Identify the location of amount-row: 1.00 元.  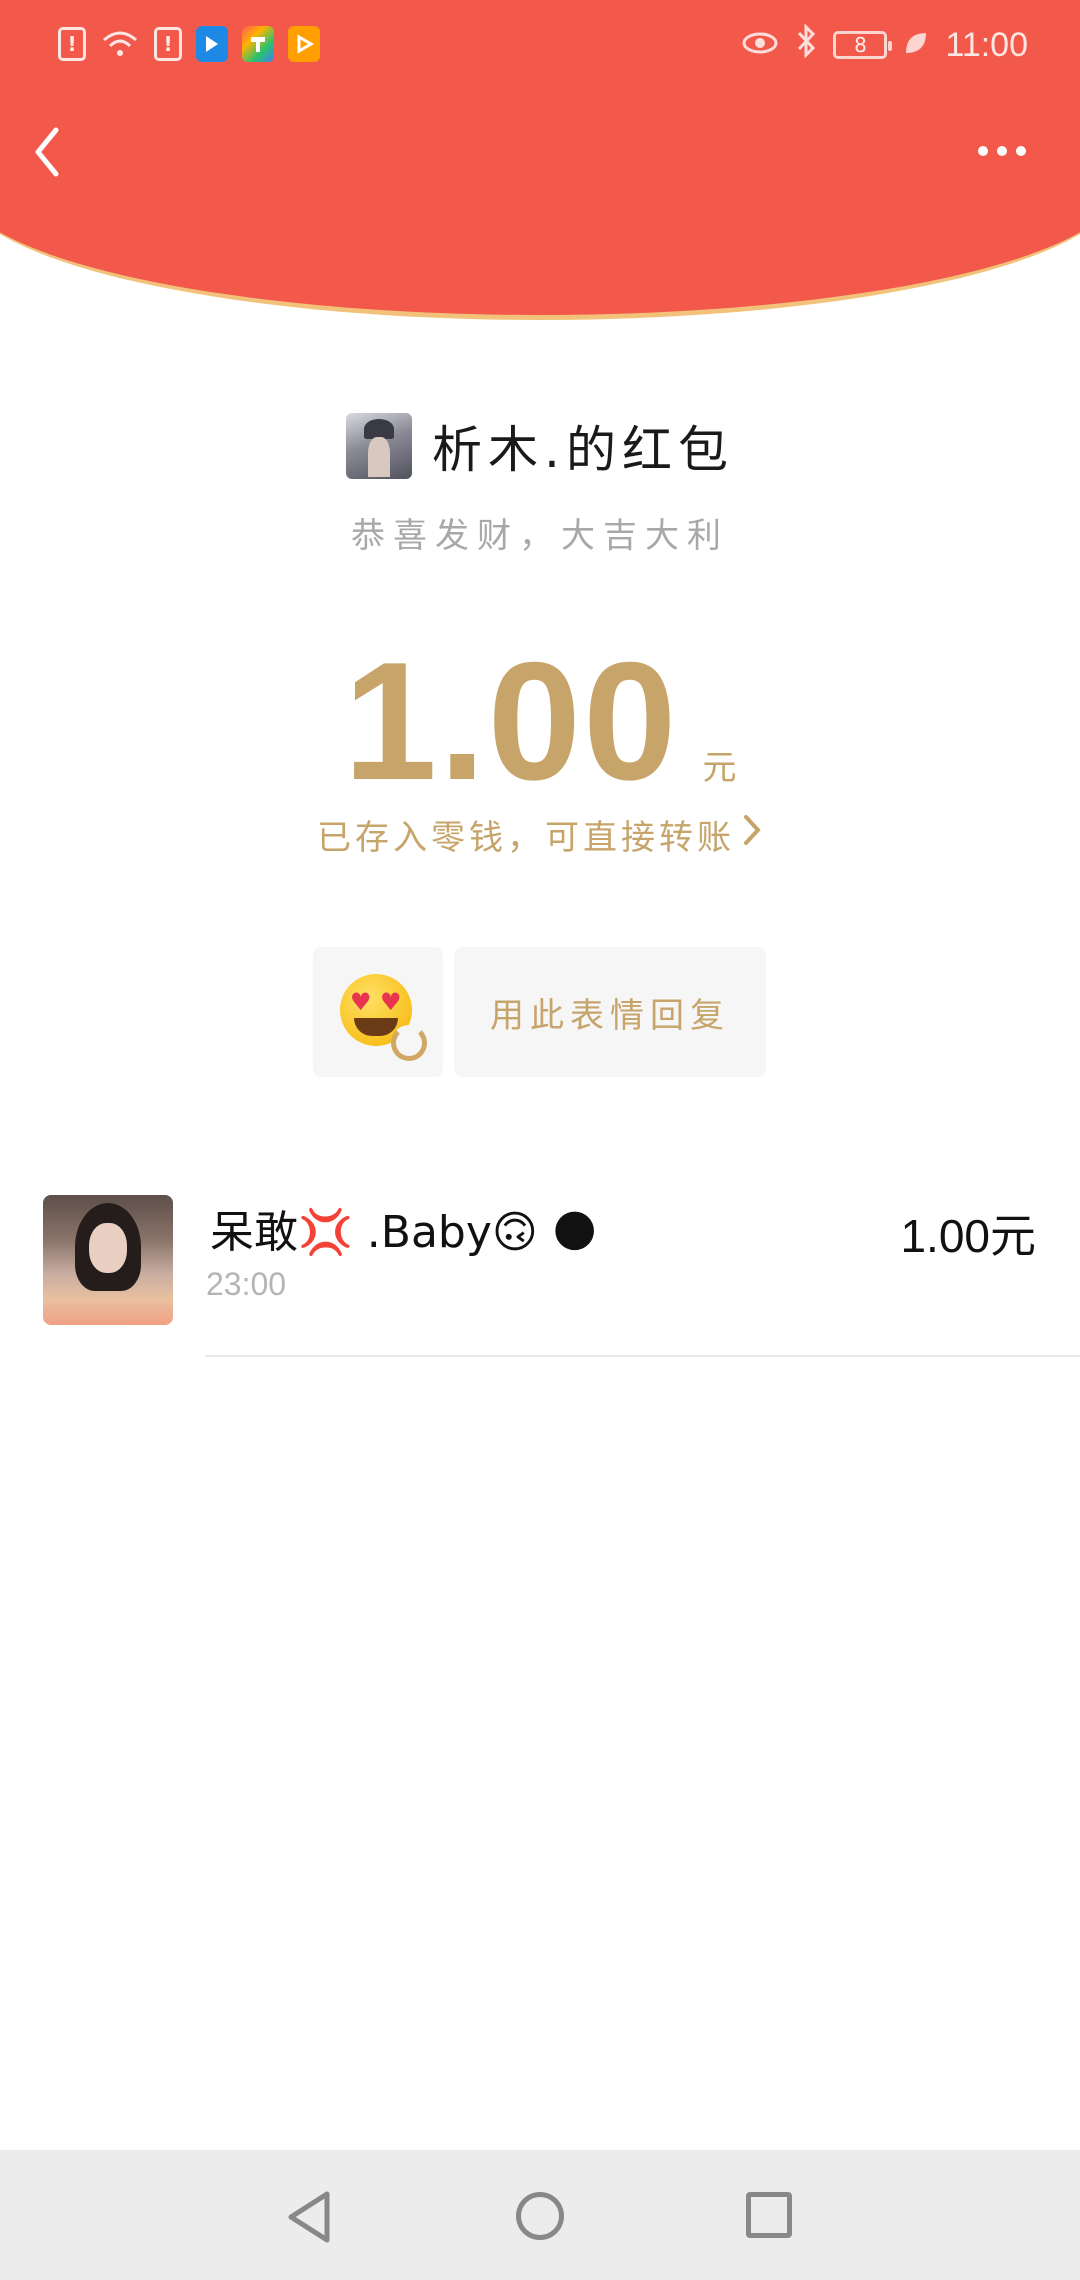
(540, 721).